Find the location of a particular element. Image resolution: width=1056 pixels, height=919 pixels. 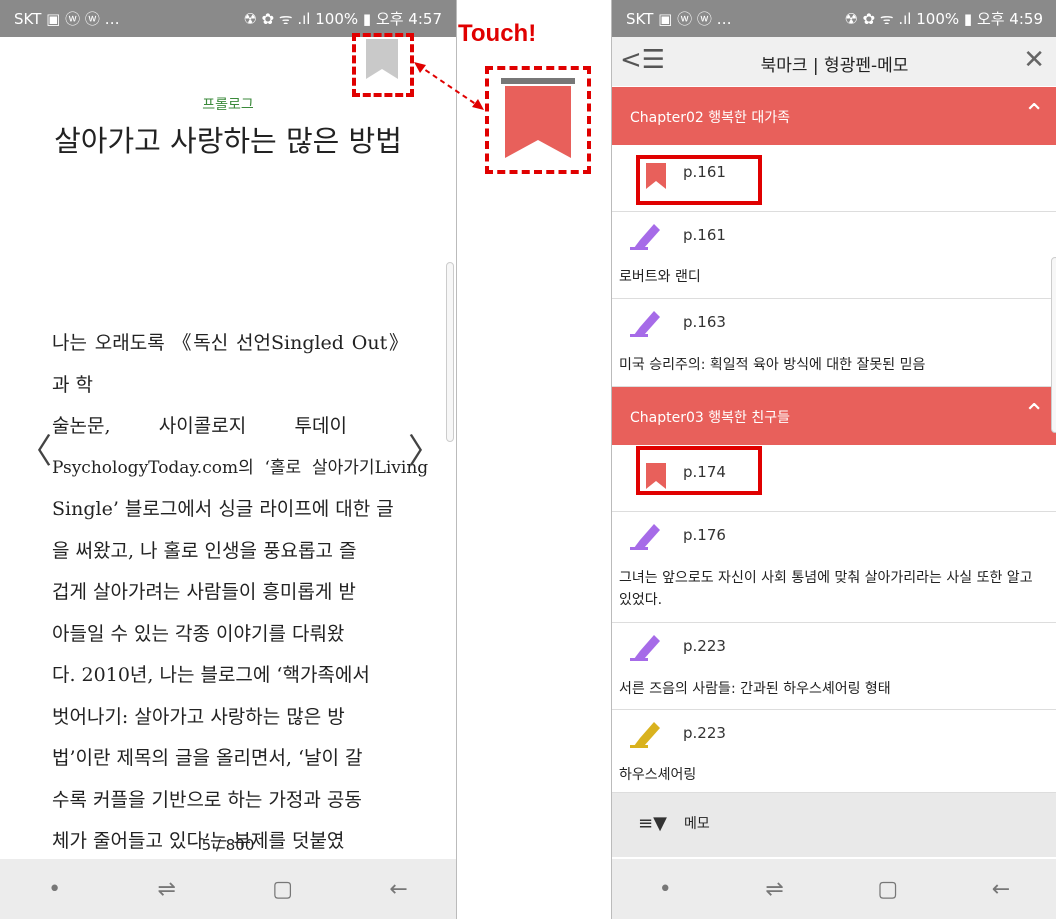

close-button: ✕ is located at coordinates (1034, 60).